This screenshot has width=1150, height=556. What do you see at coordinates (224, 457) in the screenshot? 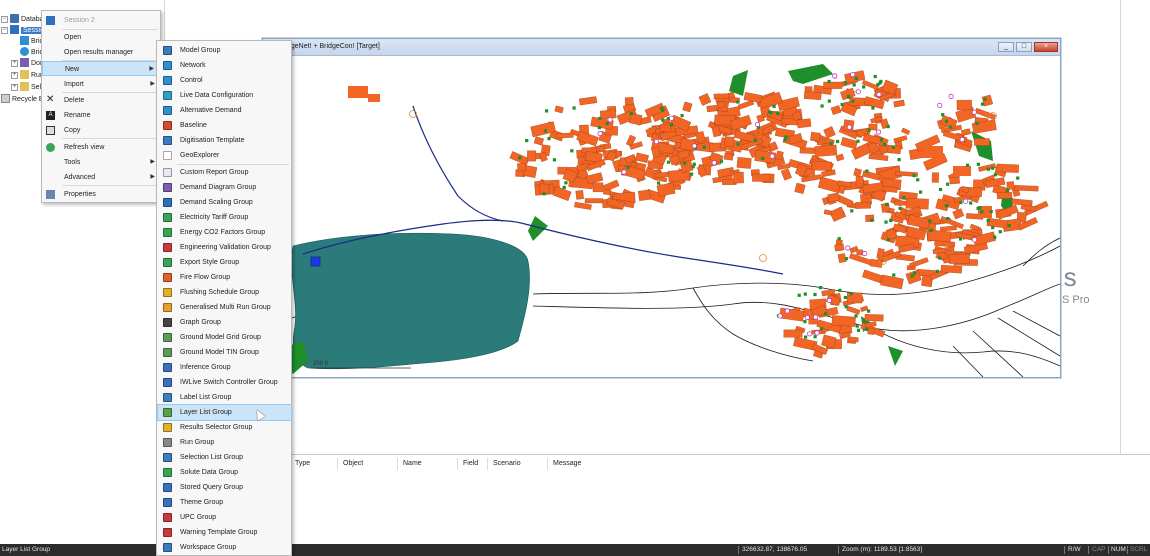
I see `submenu-item-selection-list-group: Selection List Group` at bounding box center [224, 457].